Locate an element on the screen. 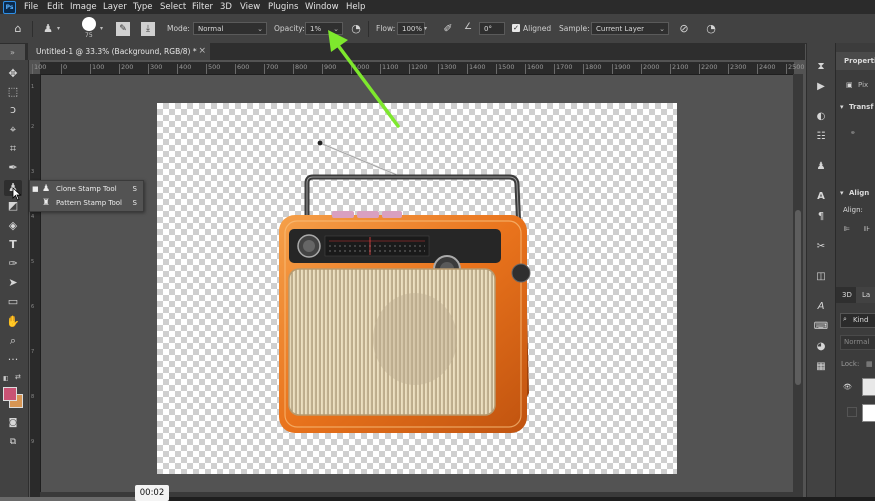  menu-window: Window is located at coordinates (322, 7).